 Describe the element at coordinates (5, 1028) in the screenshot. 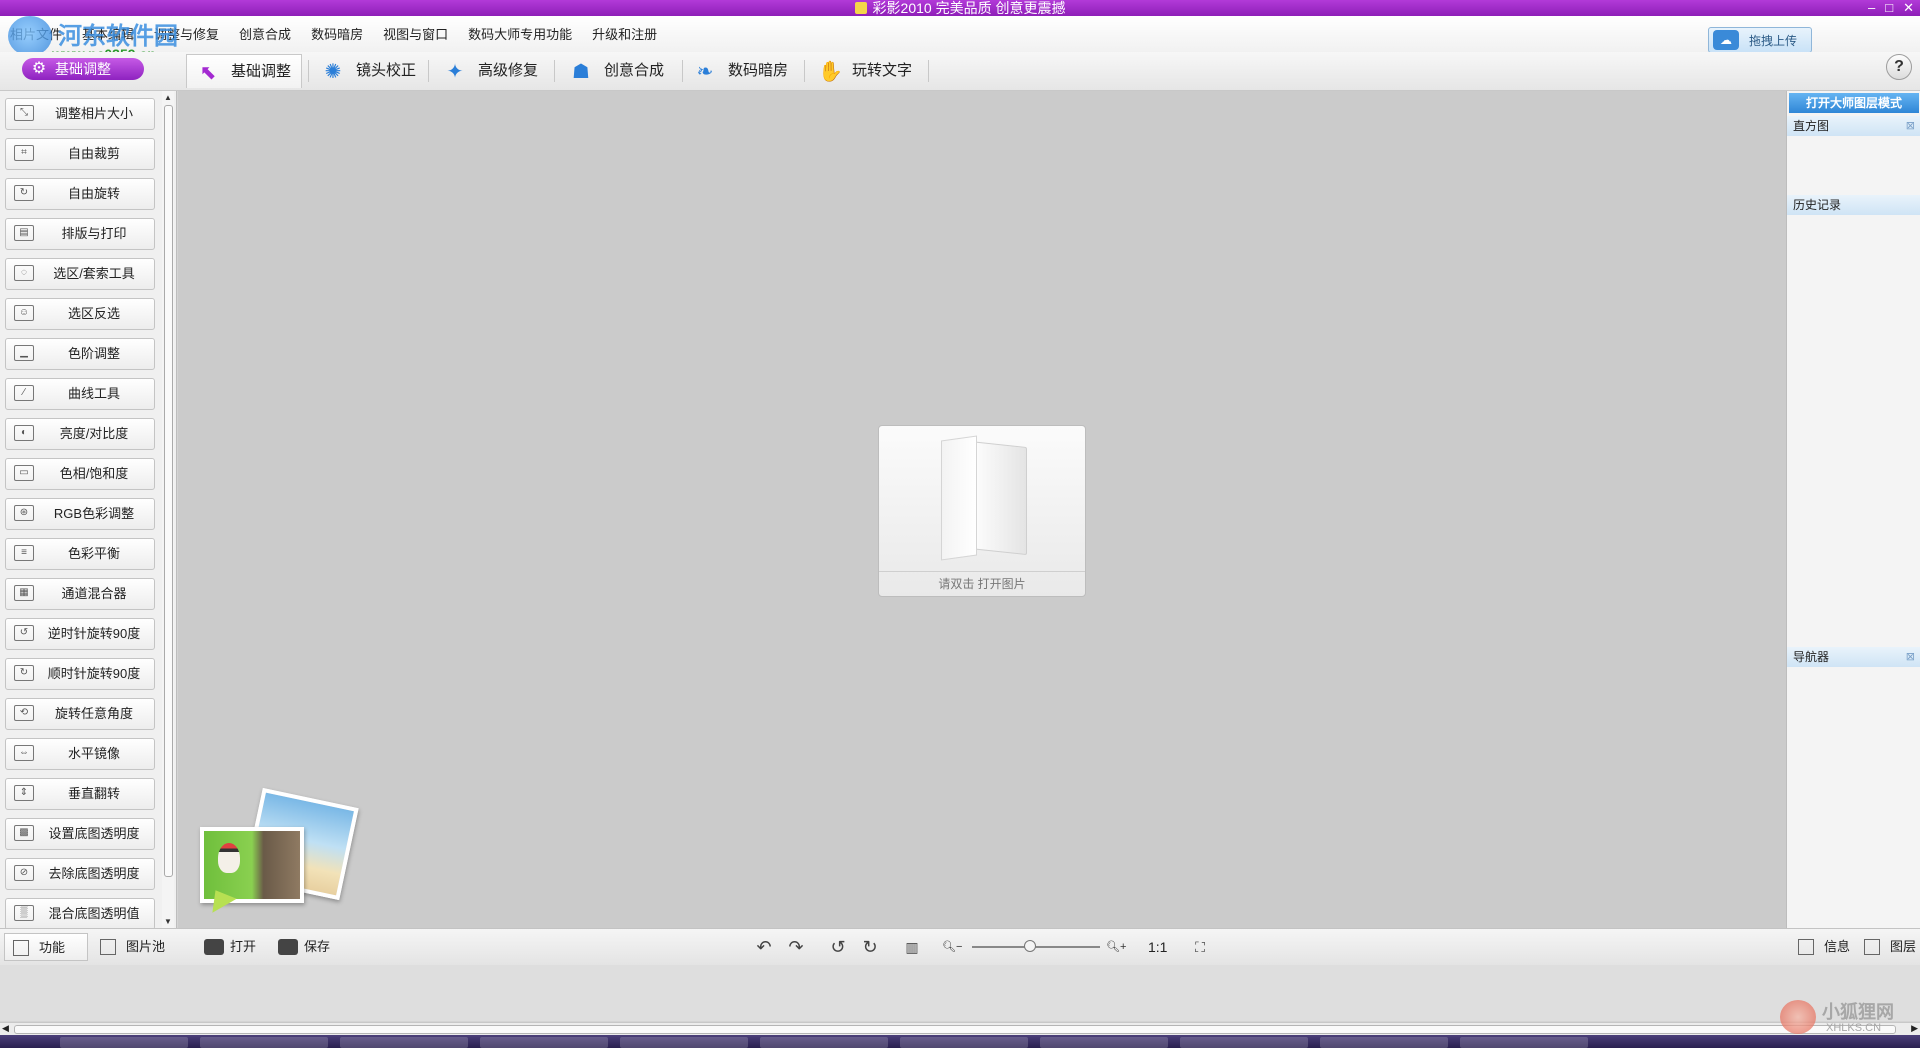

I see `scroll-left-icon: ◀` at that location.